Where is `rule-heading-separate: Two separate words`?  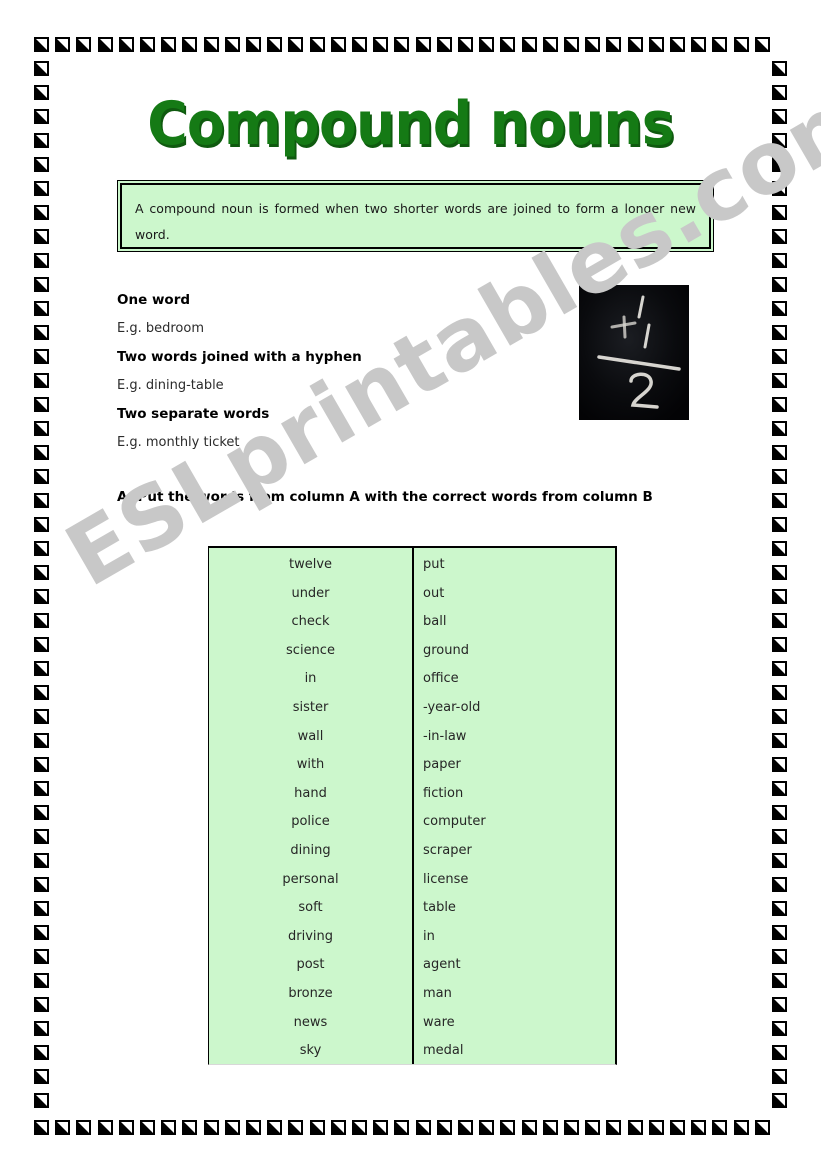
rule-heading-separate: Two separate words is located at coordinates (193, 414).